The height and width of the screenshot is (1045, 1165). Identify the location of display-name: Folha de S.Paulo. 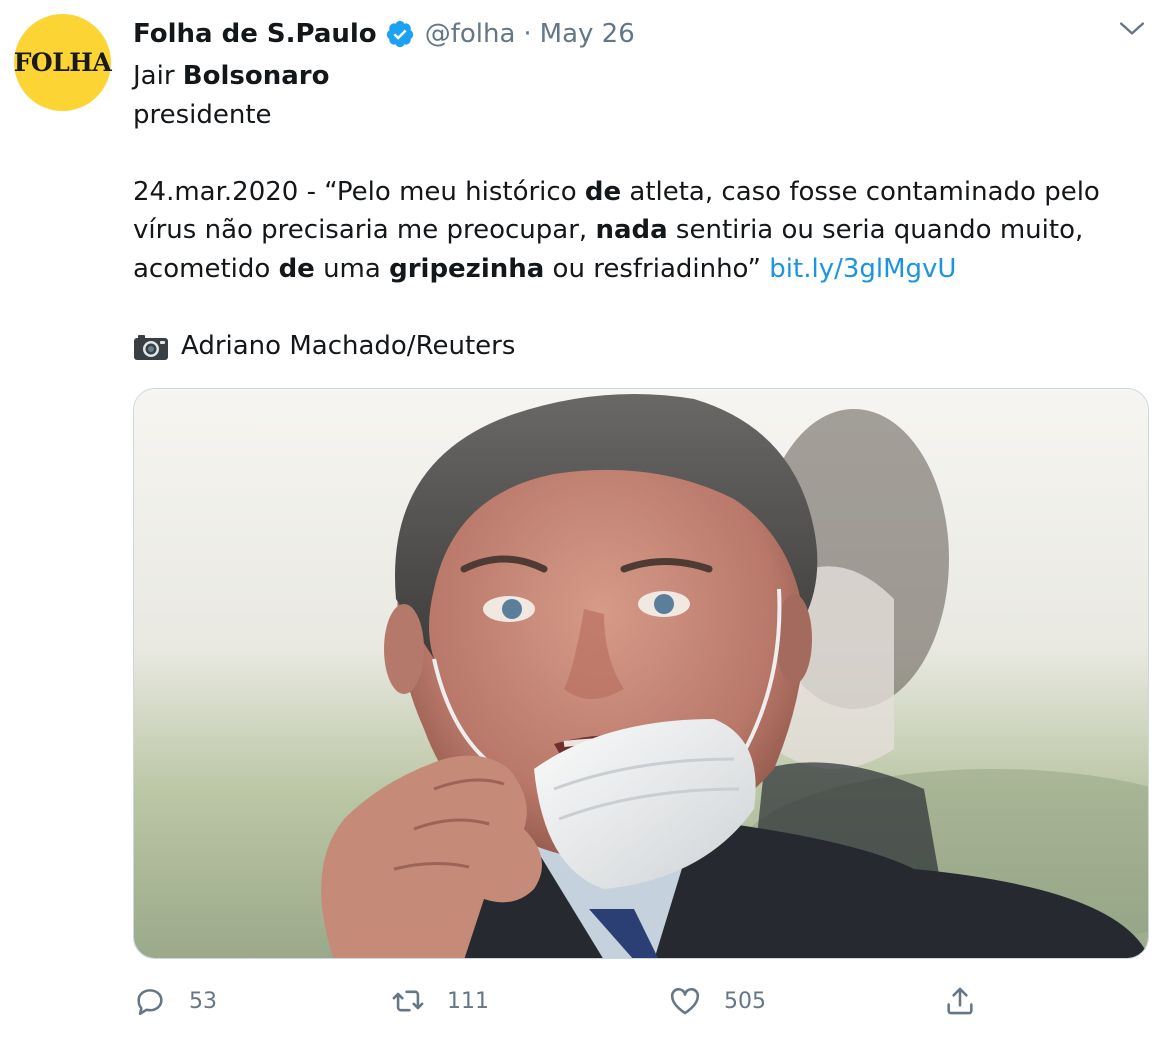
(255, 34).